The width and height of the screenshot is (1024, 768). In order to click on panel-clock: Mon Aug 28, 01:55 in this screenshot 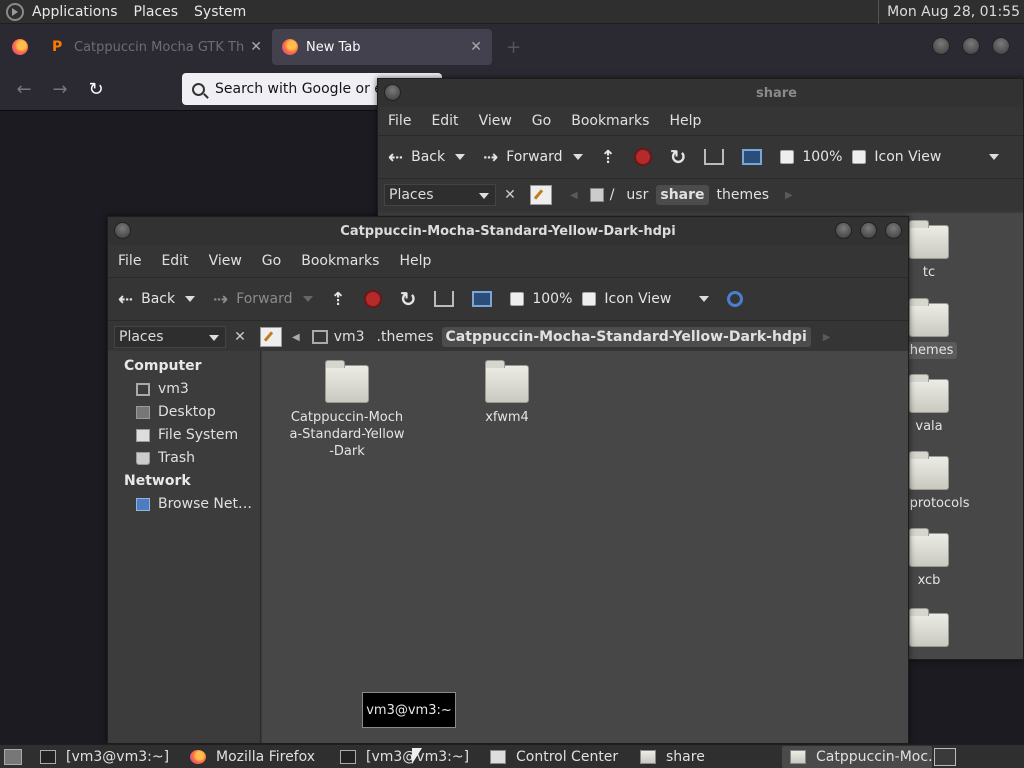, I will do `click(949, 12)`.